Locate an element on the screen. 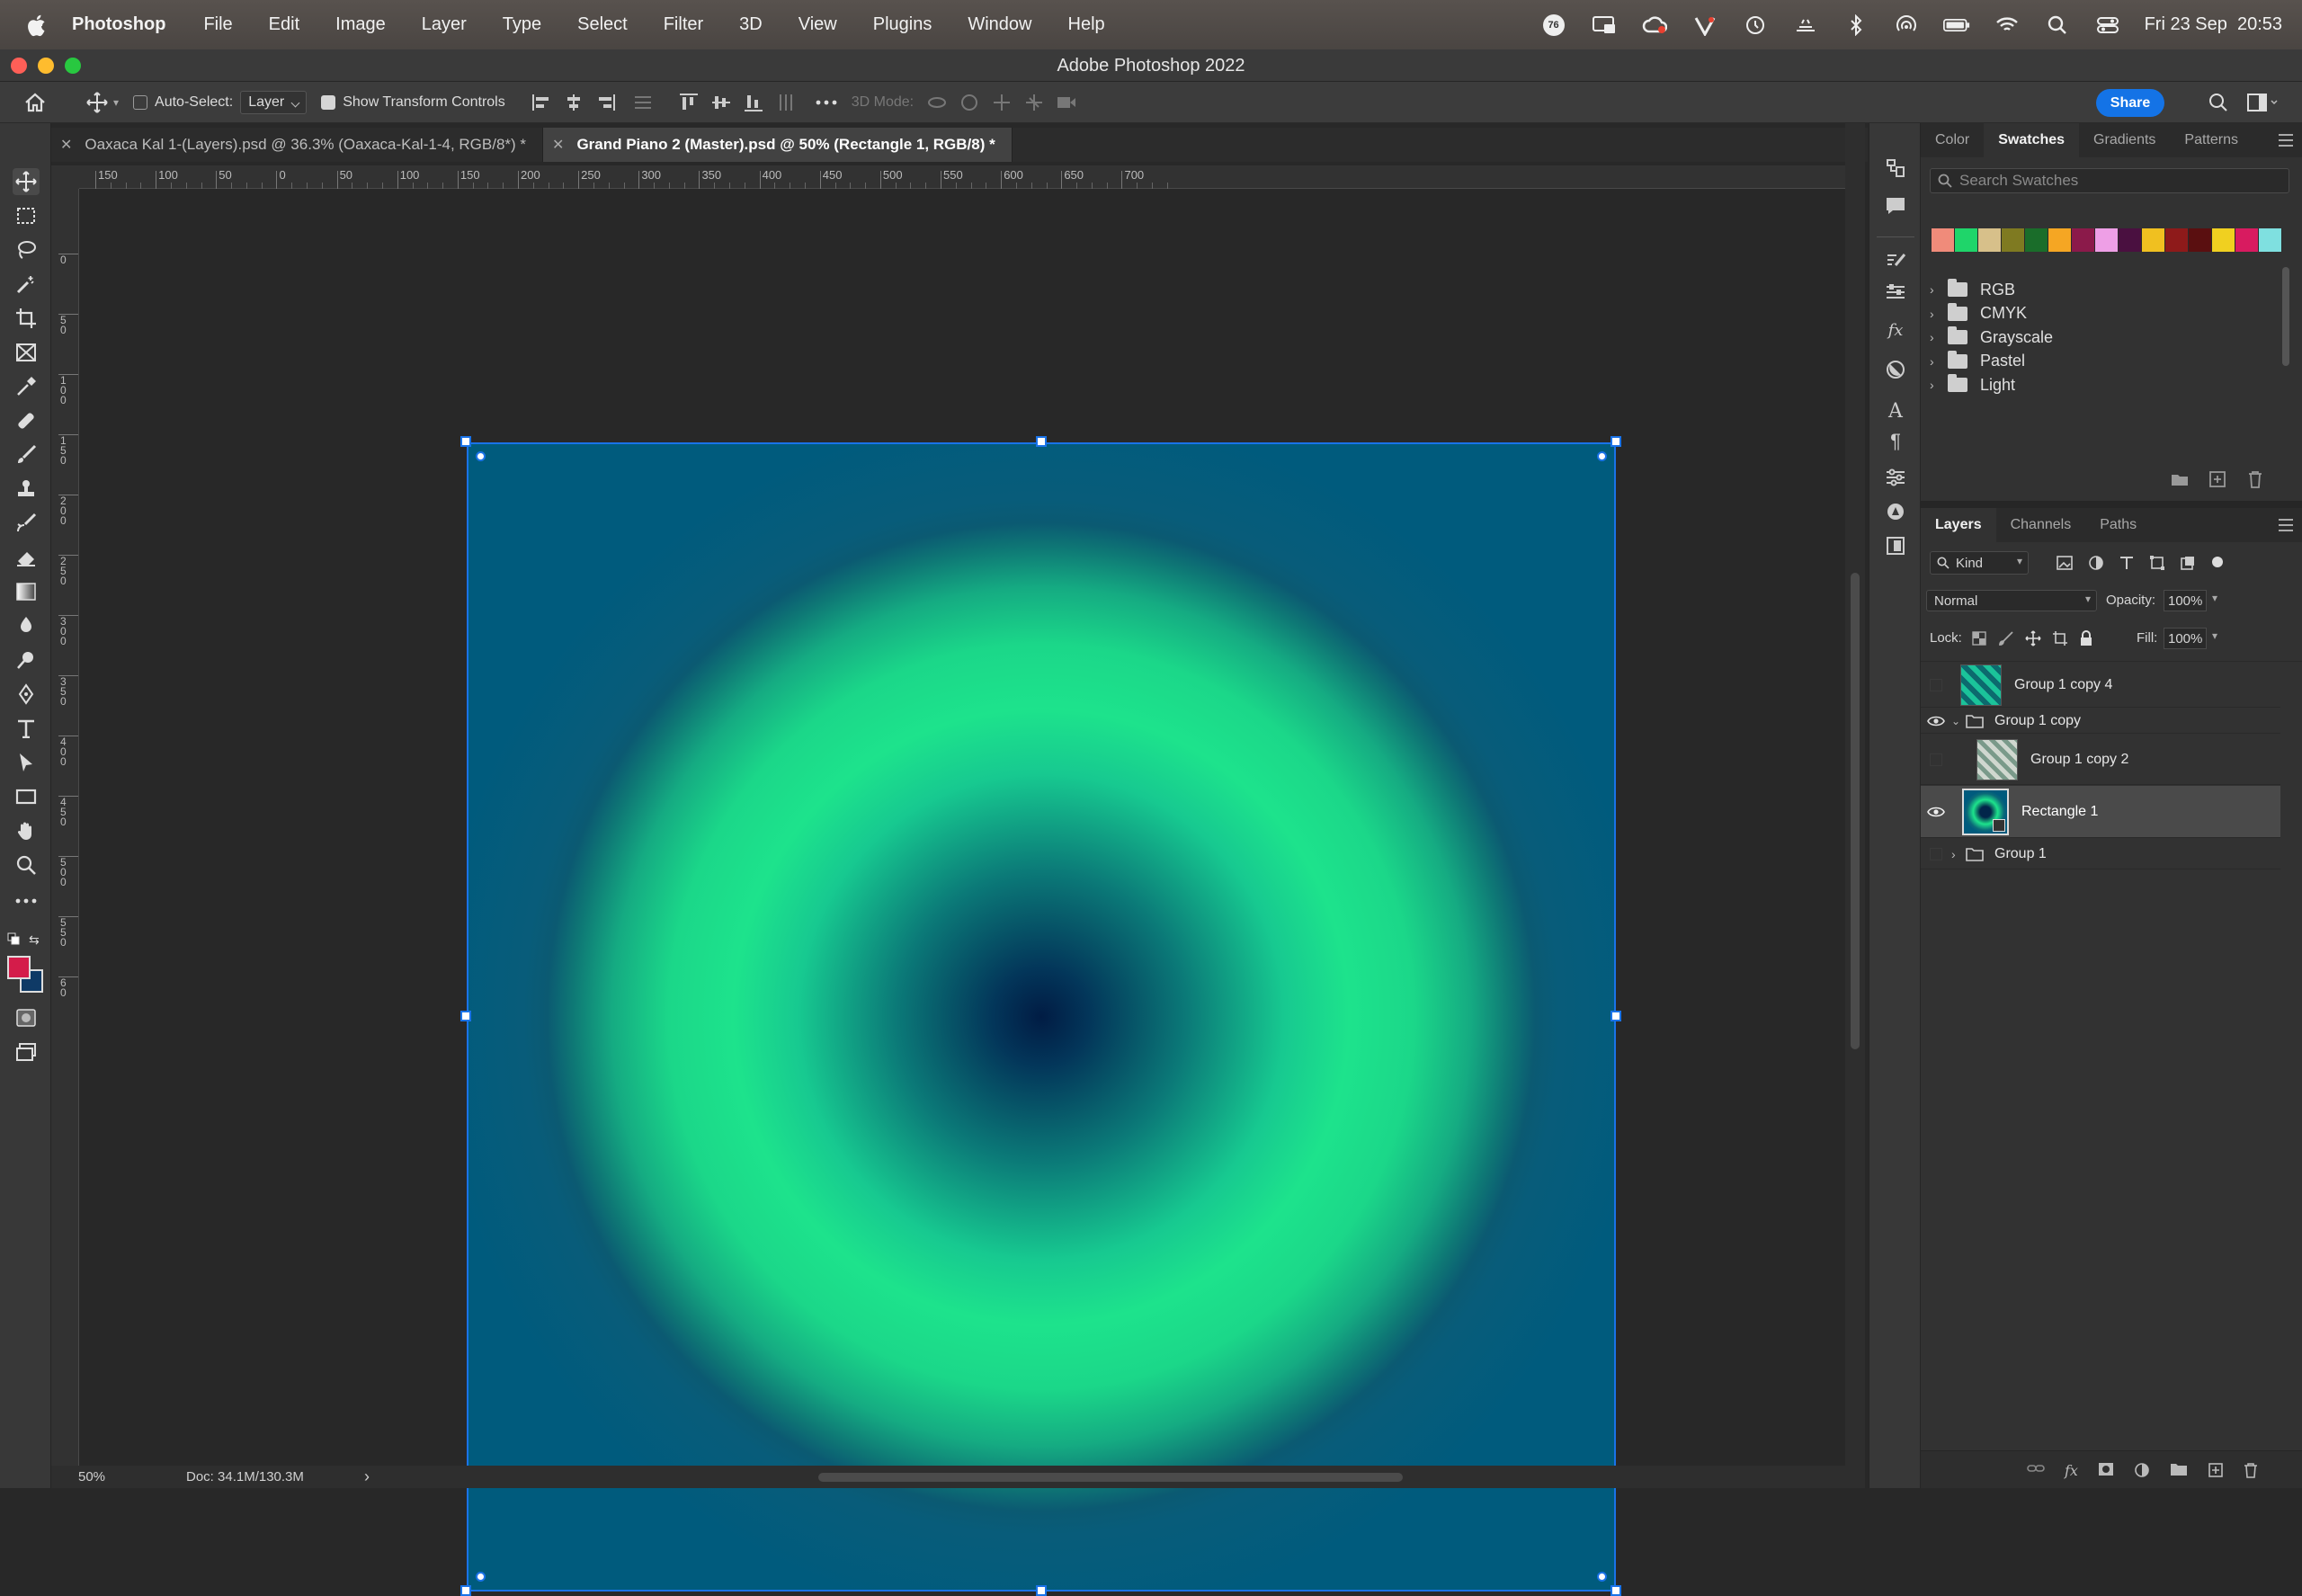 The width and height of the screenshot is (2302, 1596). character-icon: A is located at coordinates (1896, 411).